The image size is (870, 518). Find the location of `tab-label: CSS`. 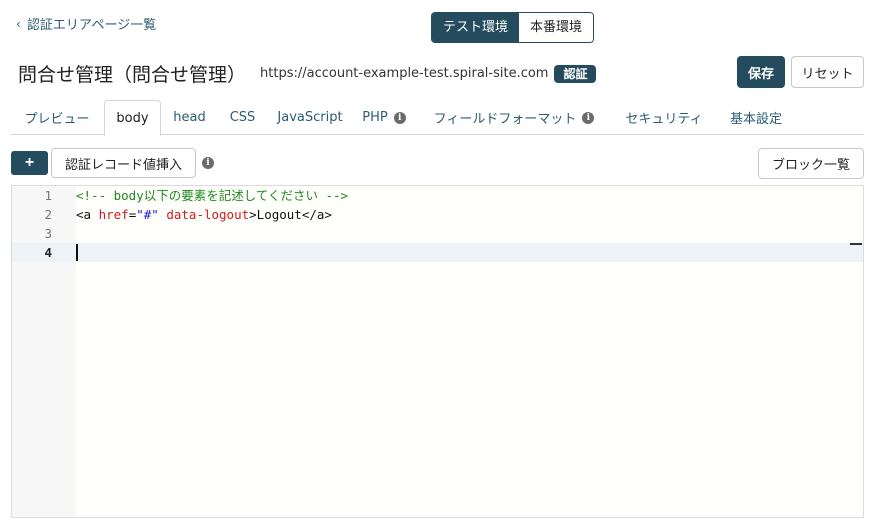

tab-label: CSS is located at coordinates (242, 117).